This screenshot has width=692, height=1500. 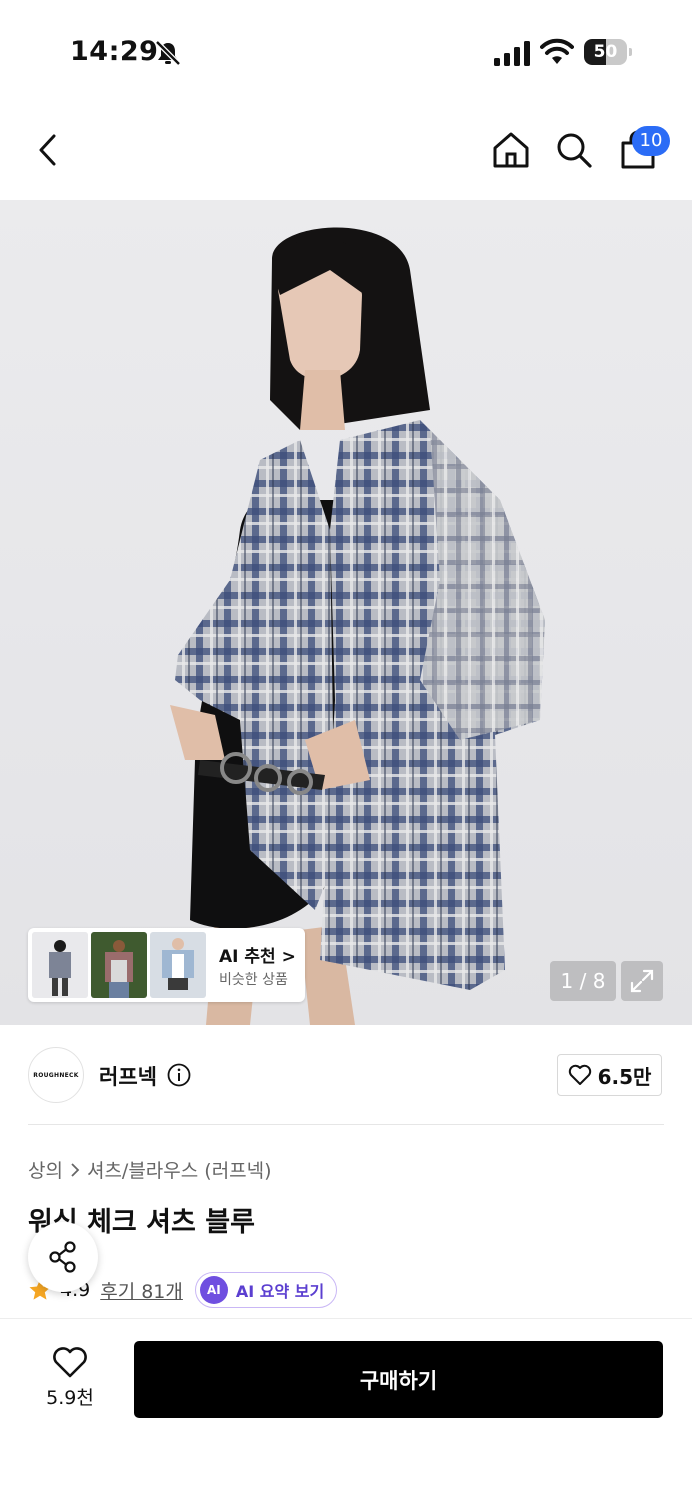 I want to click on battery-level: 50, so click(x=605, y=52).